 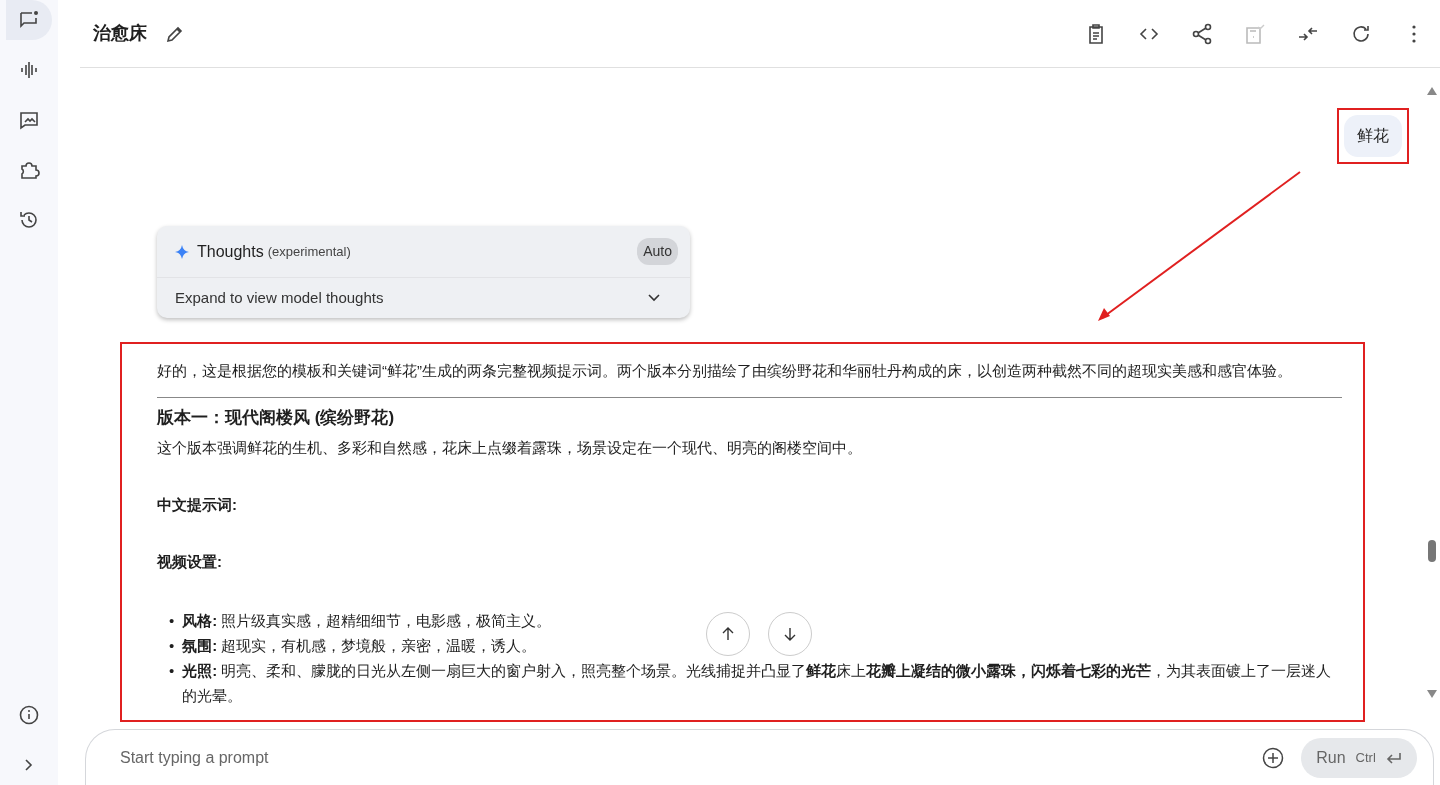 I want to click on sparkle-icon, so click(x=182, y=251).